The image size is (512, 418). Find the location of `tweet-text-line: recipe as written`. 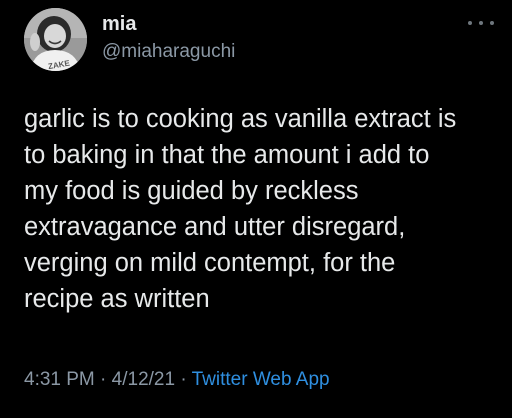

tweet-text-line: recipe as written is located at coordinates (117, 299).